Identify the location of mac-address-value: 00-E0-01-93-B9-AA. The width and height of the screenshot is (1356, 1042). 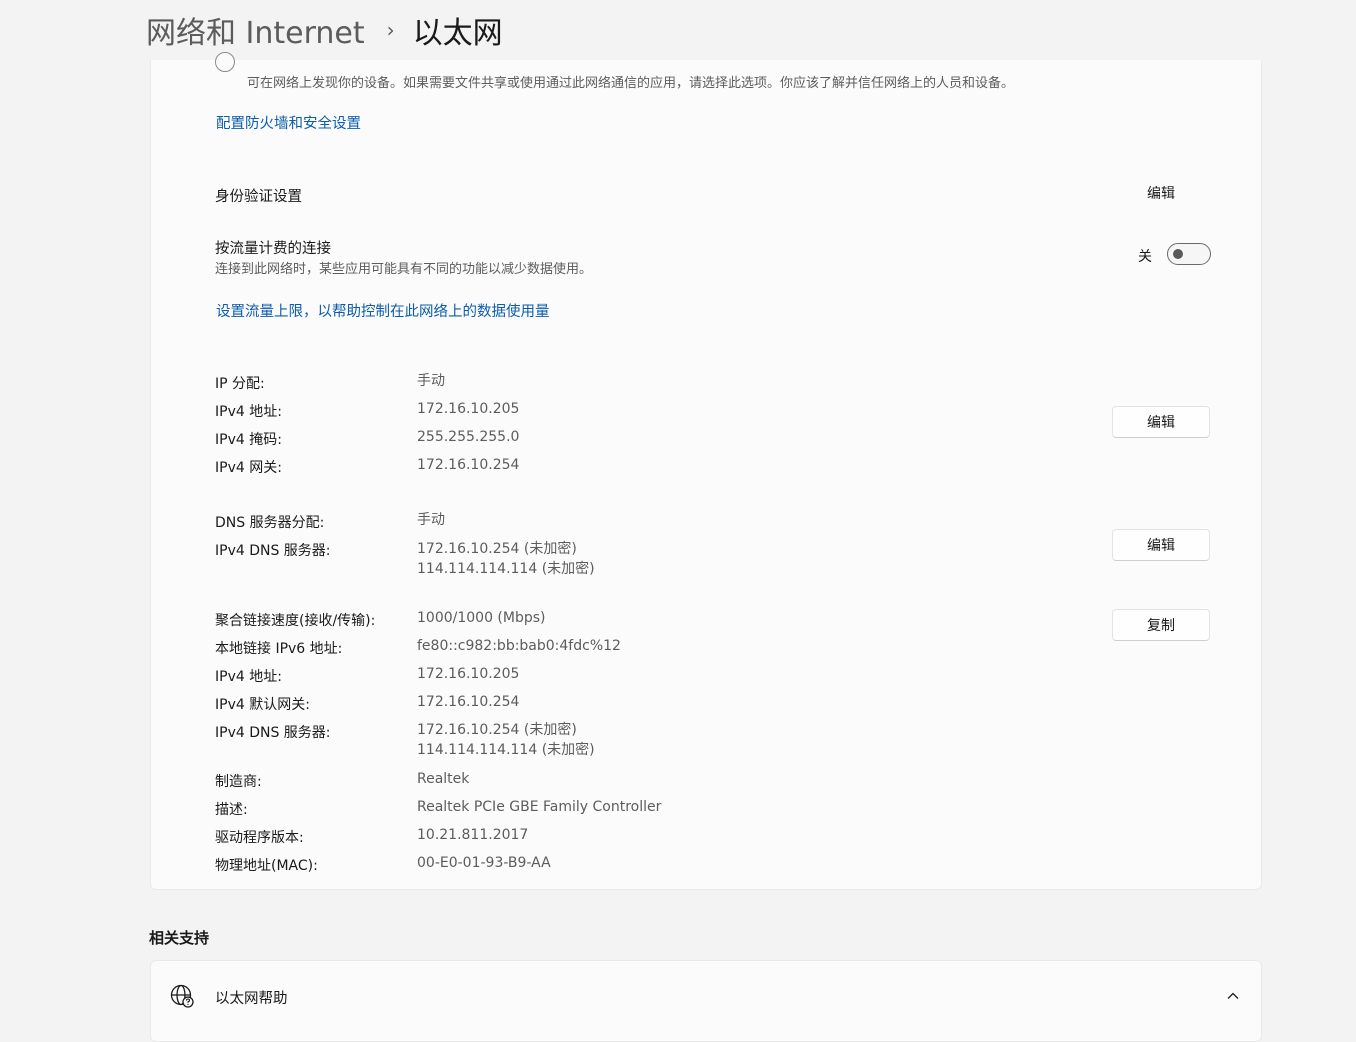
(484, 863).